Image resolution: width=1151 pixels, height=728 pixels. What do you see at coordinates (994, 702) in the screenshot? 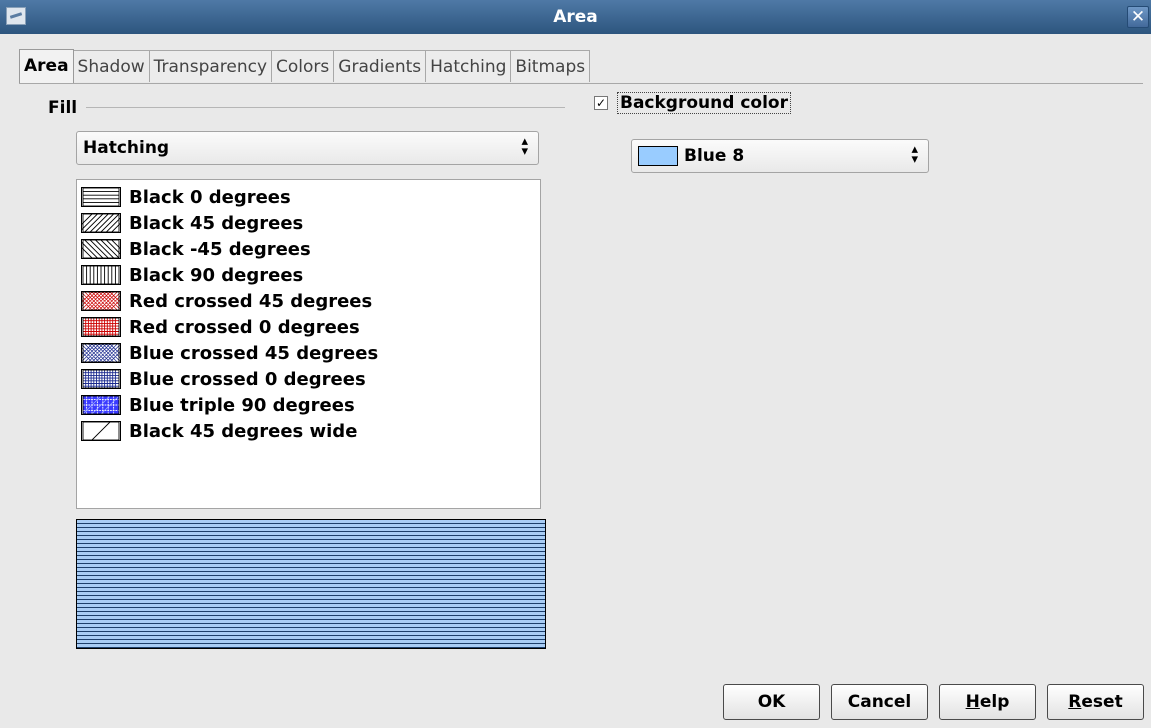
I see `help-label-rest: elp` at bounding box center [994, 702].